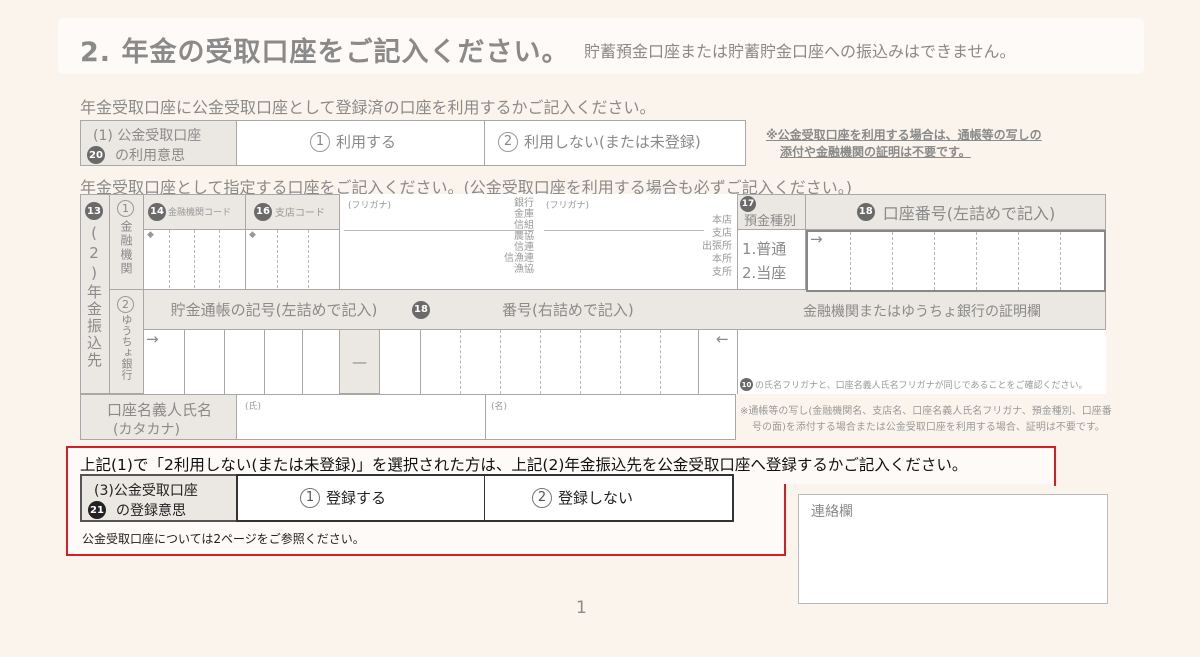  What do you see at coordinates (486, 417) in the screenshot?
I see `holder-name-input: (氏) (名)` at bounding box center [486, 417].